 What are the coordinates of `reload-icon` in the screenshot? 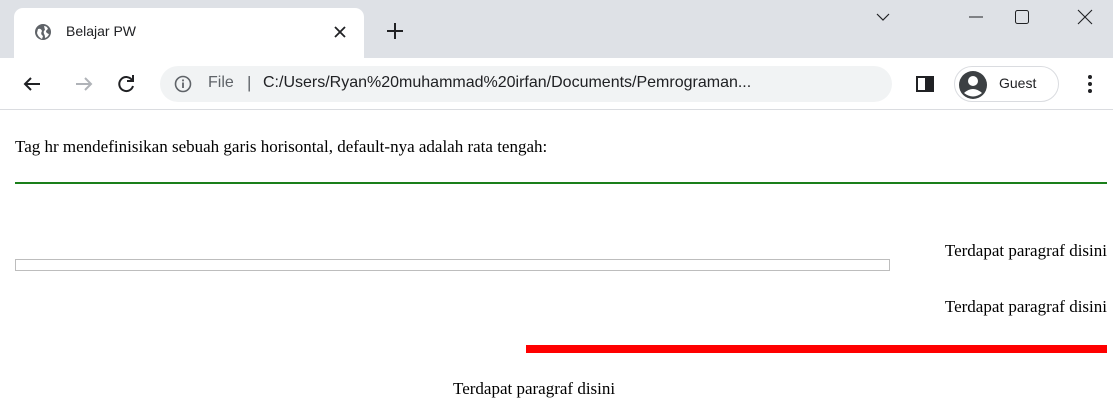 It's located at (126, 84).